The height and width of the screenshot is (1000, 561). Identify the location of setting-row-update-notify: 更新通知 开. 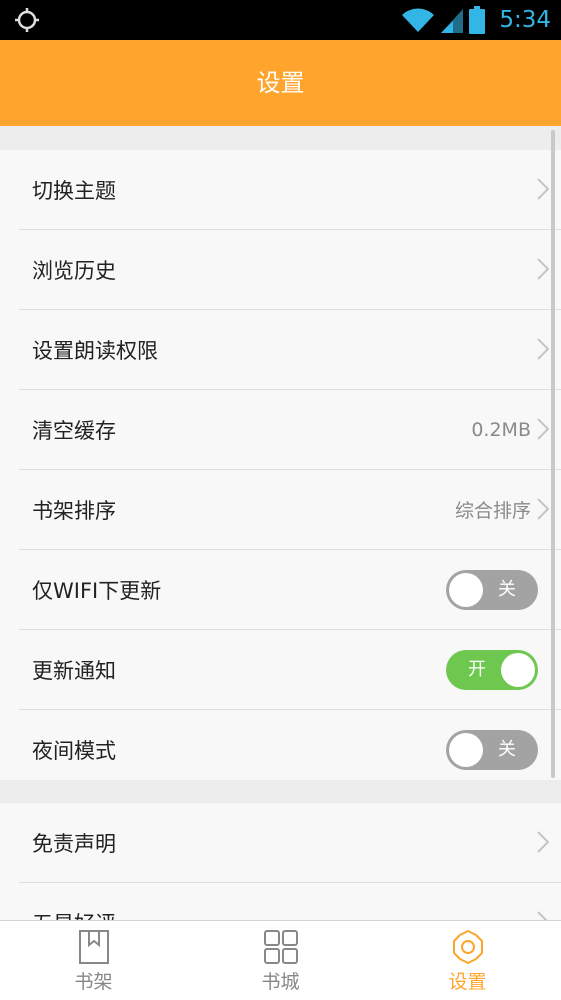
(290, 670).